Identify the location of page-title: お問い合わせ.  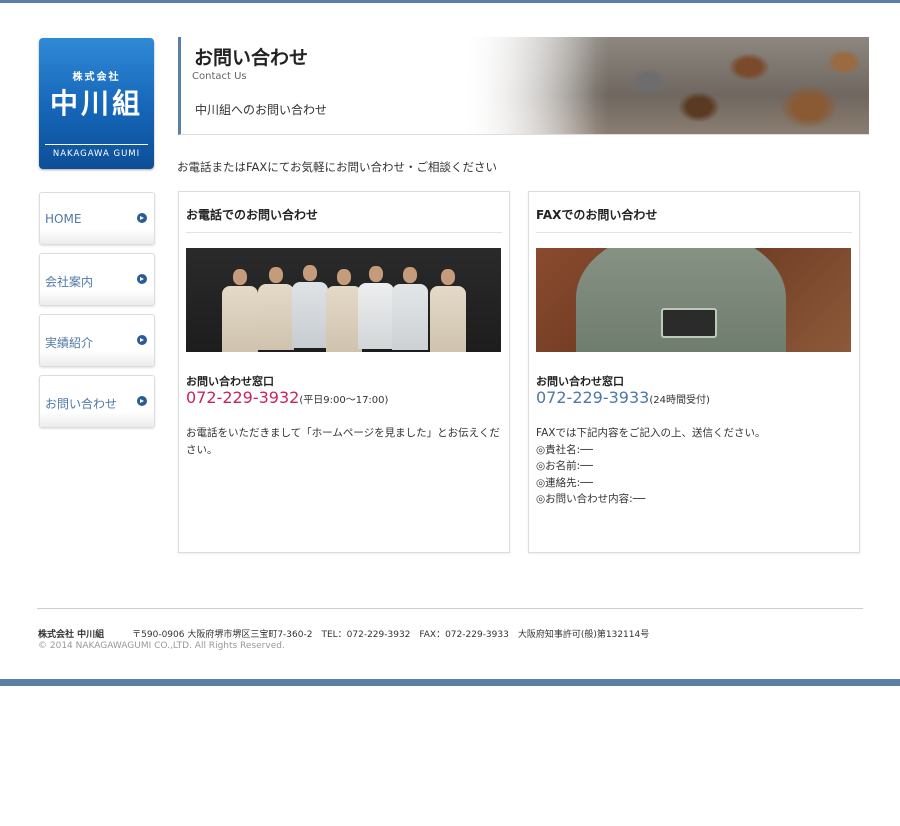
(251, 58).